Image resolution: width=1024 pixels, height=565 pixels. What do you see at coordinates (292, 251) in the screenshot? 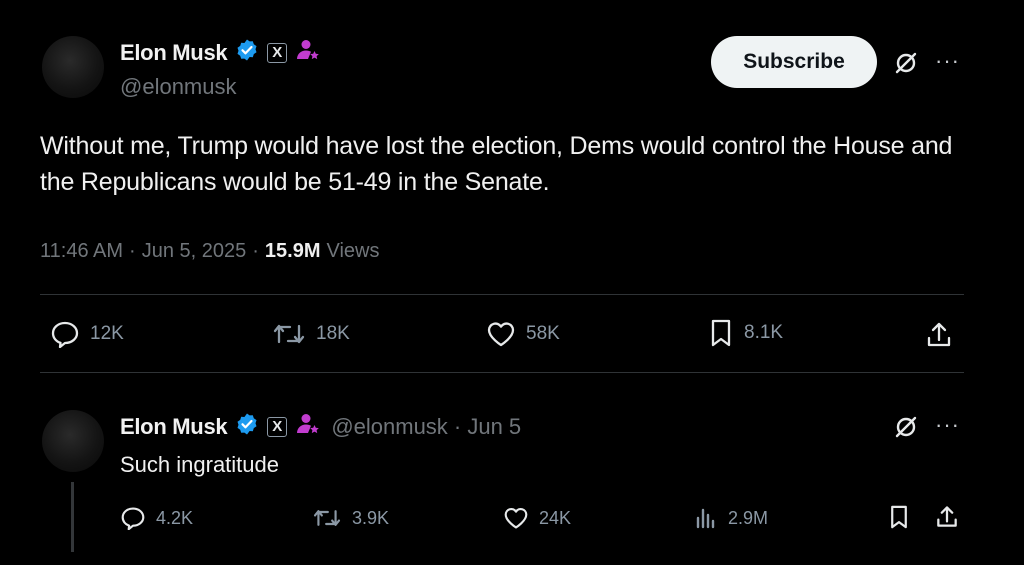
I see `views-count: 15.9M` at bounding box center [292, 251].